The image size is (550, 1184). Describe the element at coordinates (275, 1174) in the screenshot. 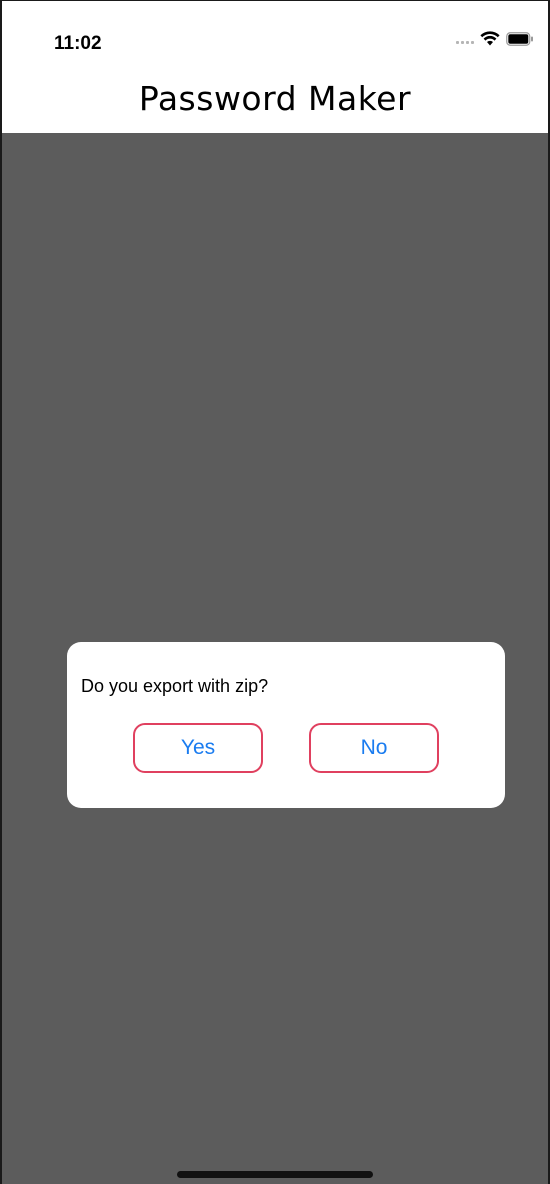

I see `home-indicator` at that location.